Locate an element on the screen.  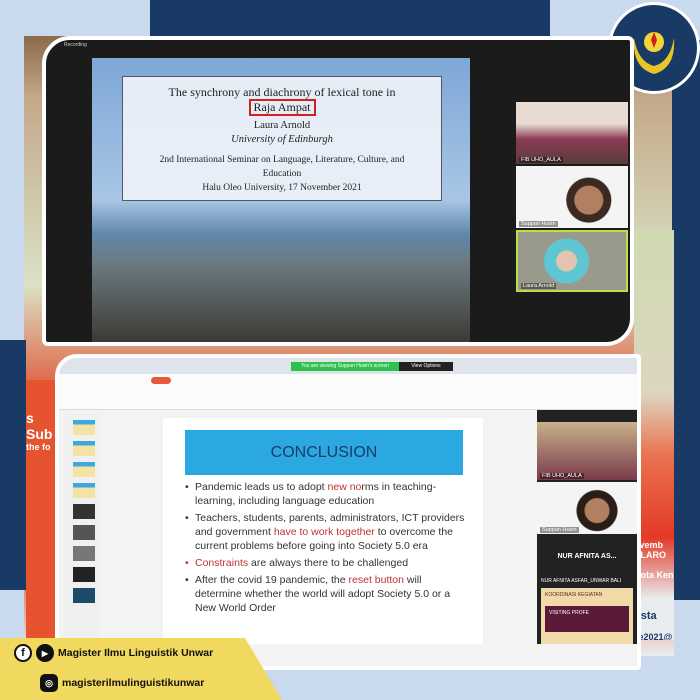
recording-label: Recording is located at coordinates (75, 45).